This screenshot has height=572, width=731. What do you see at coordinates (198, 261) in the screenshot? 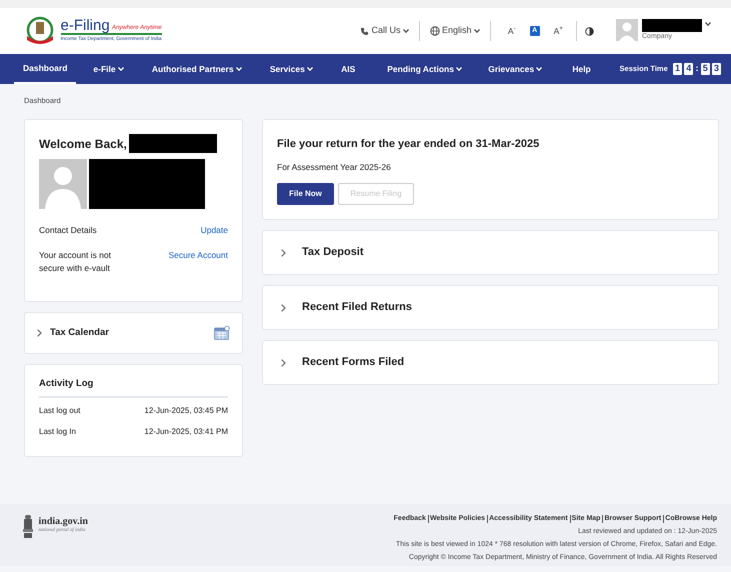
I see `secure-account-link: Secure Account` at bounding box center [198, 261].